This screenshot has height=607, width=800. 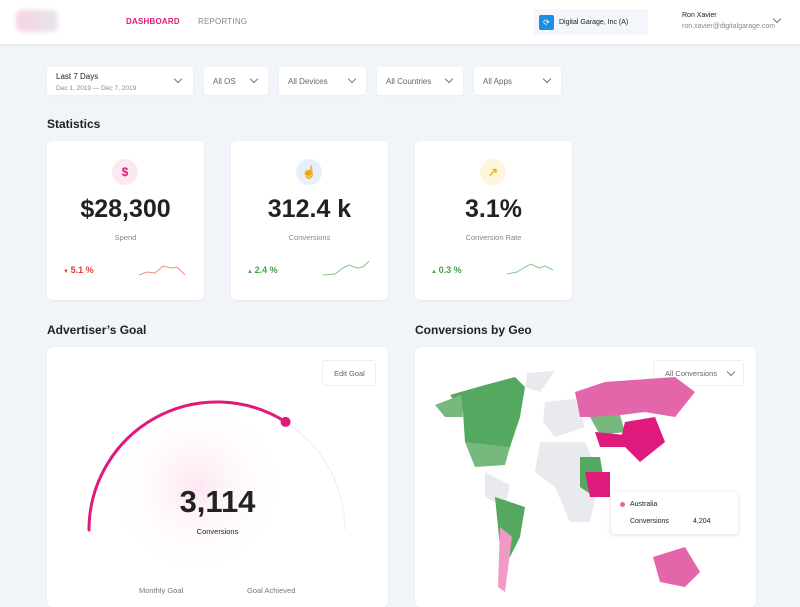 I want to click on map-tooltip: Australia Conversions 4,204, so click(x=674, y=513).